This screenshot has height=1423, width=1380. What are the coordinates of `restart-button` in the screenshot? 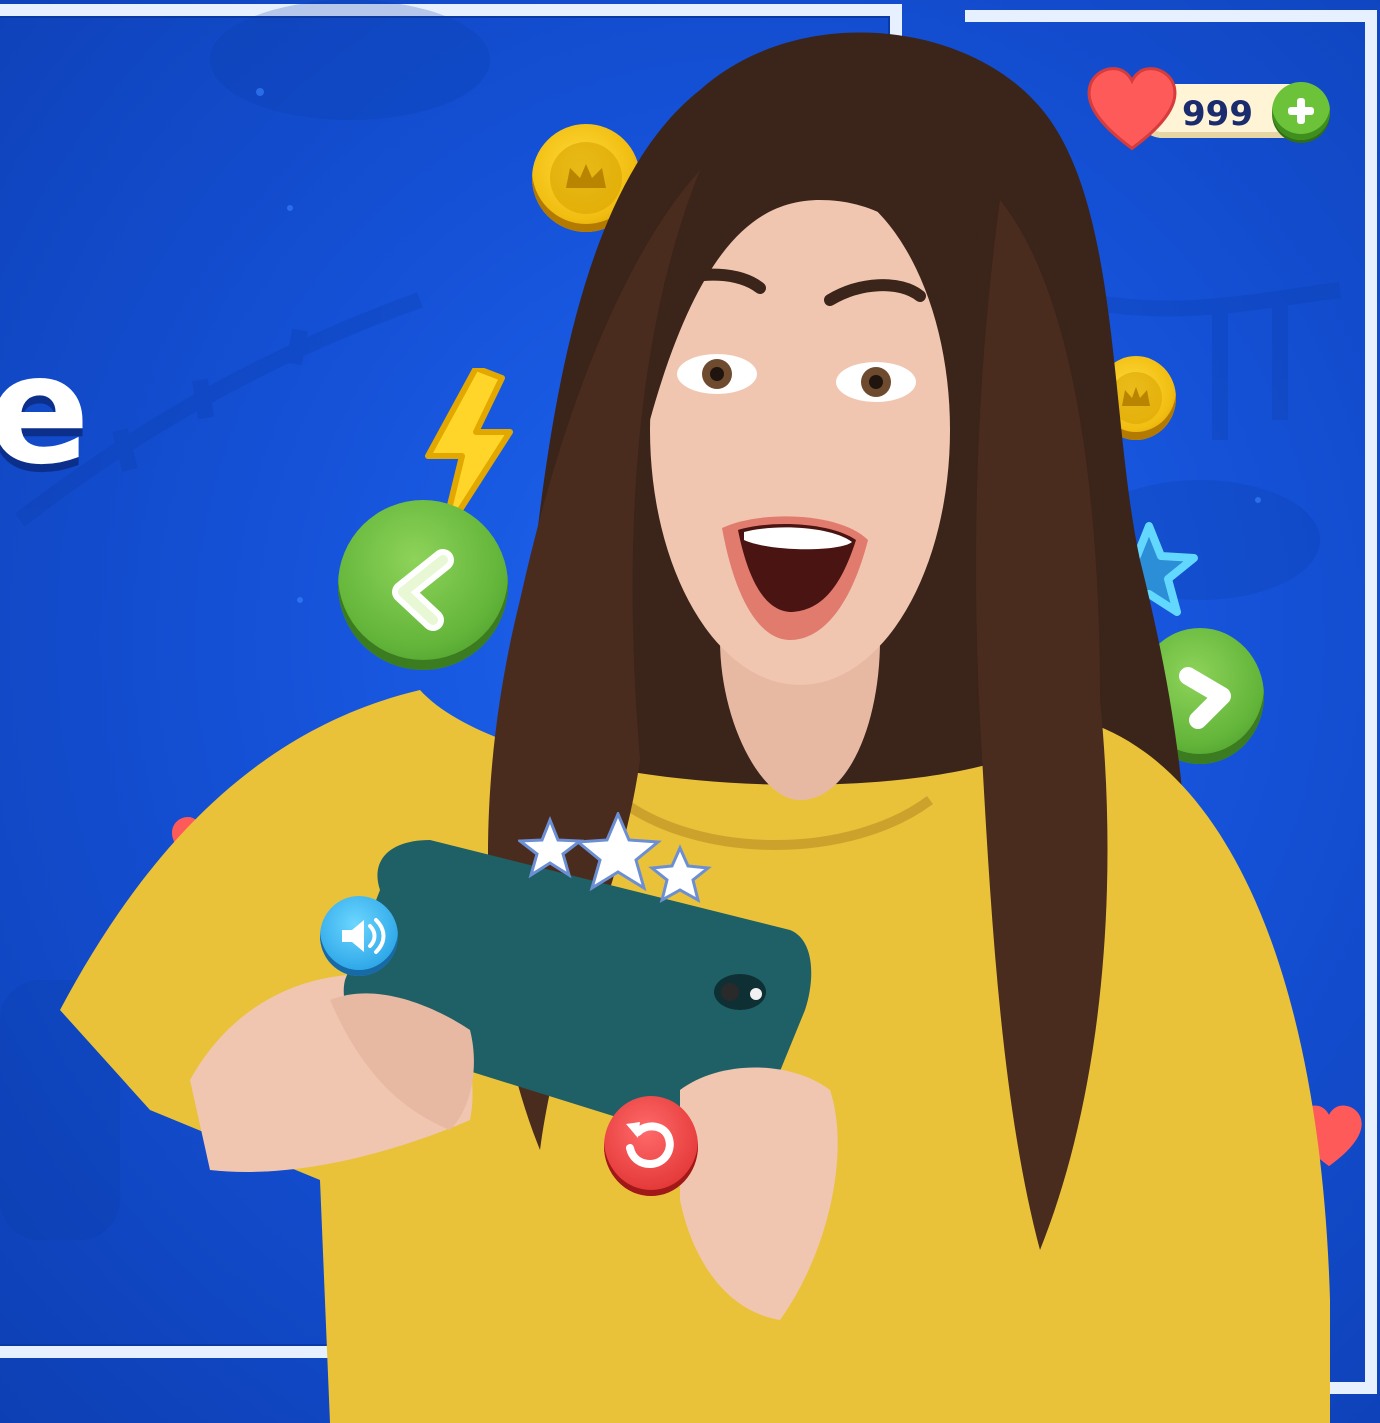 It's located at (651, 1146).